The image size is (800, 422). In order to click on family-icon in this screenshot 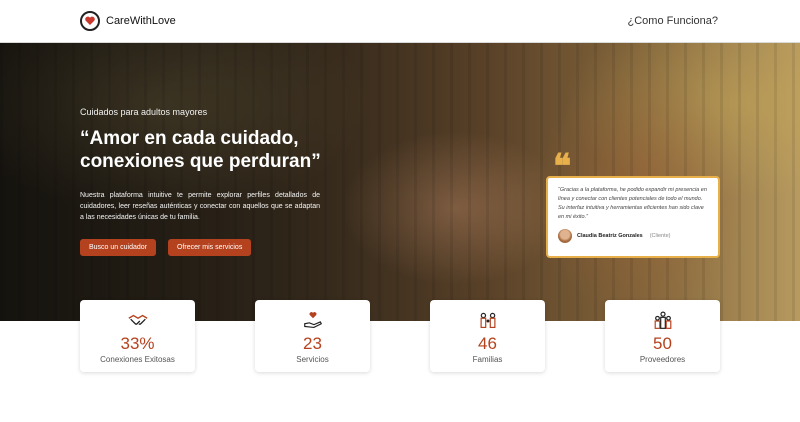, I will do `click(488, 320)`.